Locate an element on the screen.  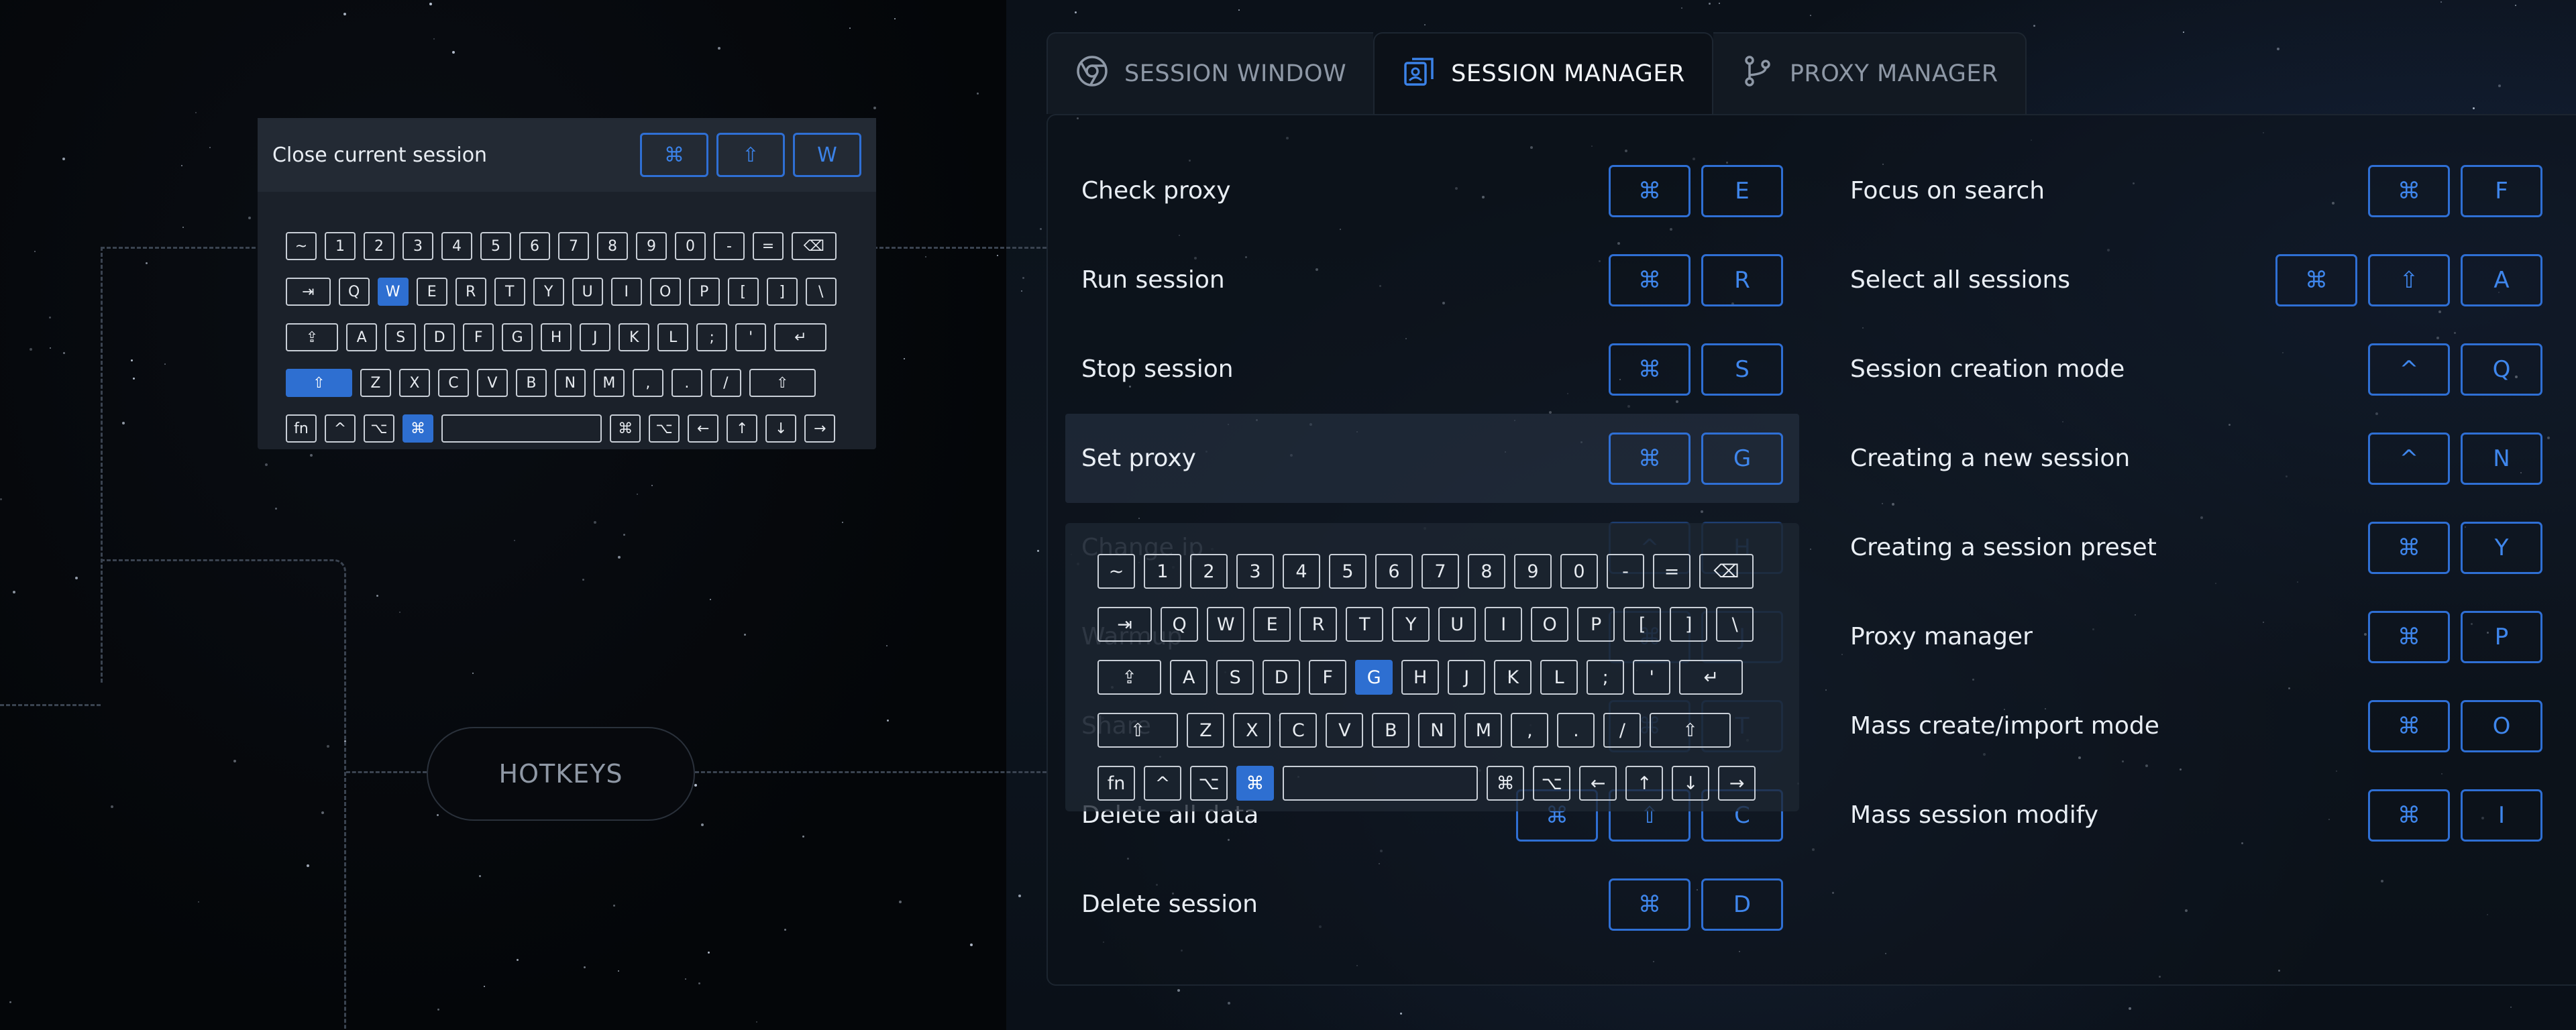
tab-label: SESSION MANAGER is located at coordinates (1568, 73).